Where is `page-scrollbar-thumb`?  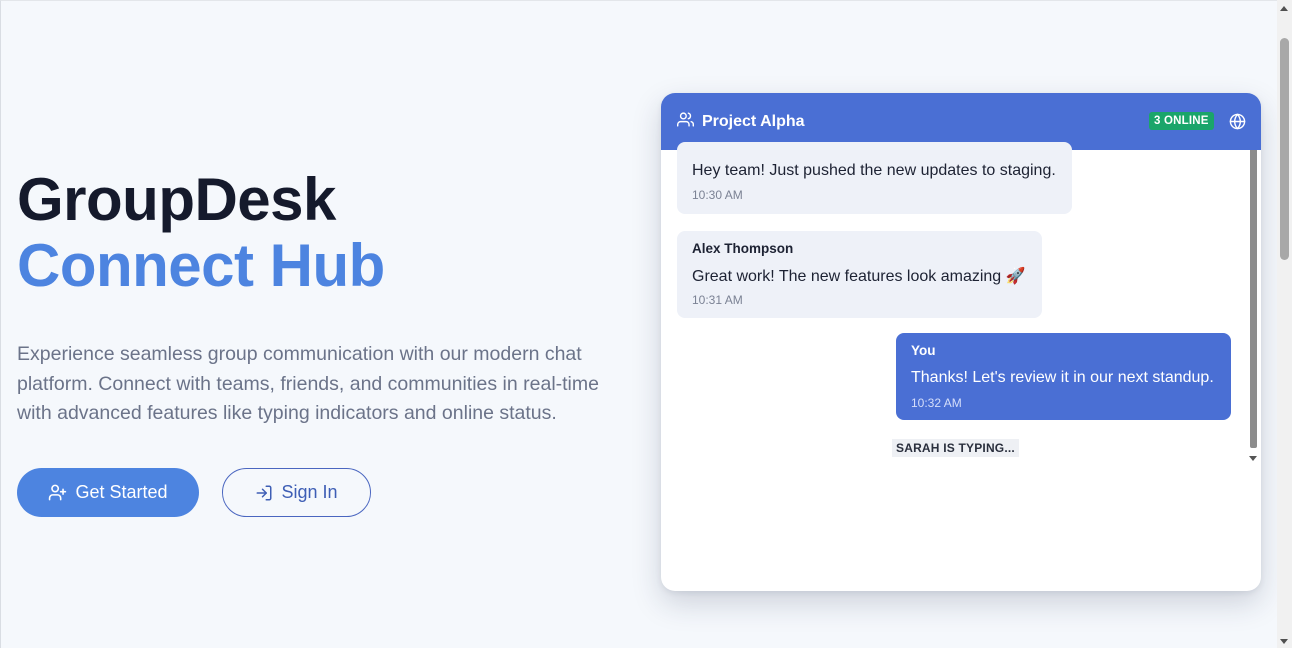 page-scrollbar-thumb is located at coordinates (1284, 149).